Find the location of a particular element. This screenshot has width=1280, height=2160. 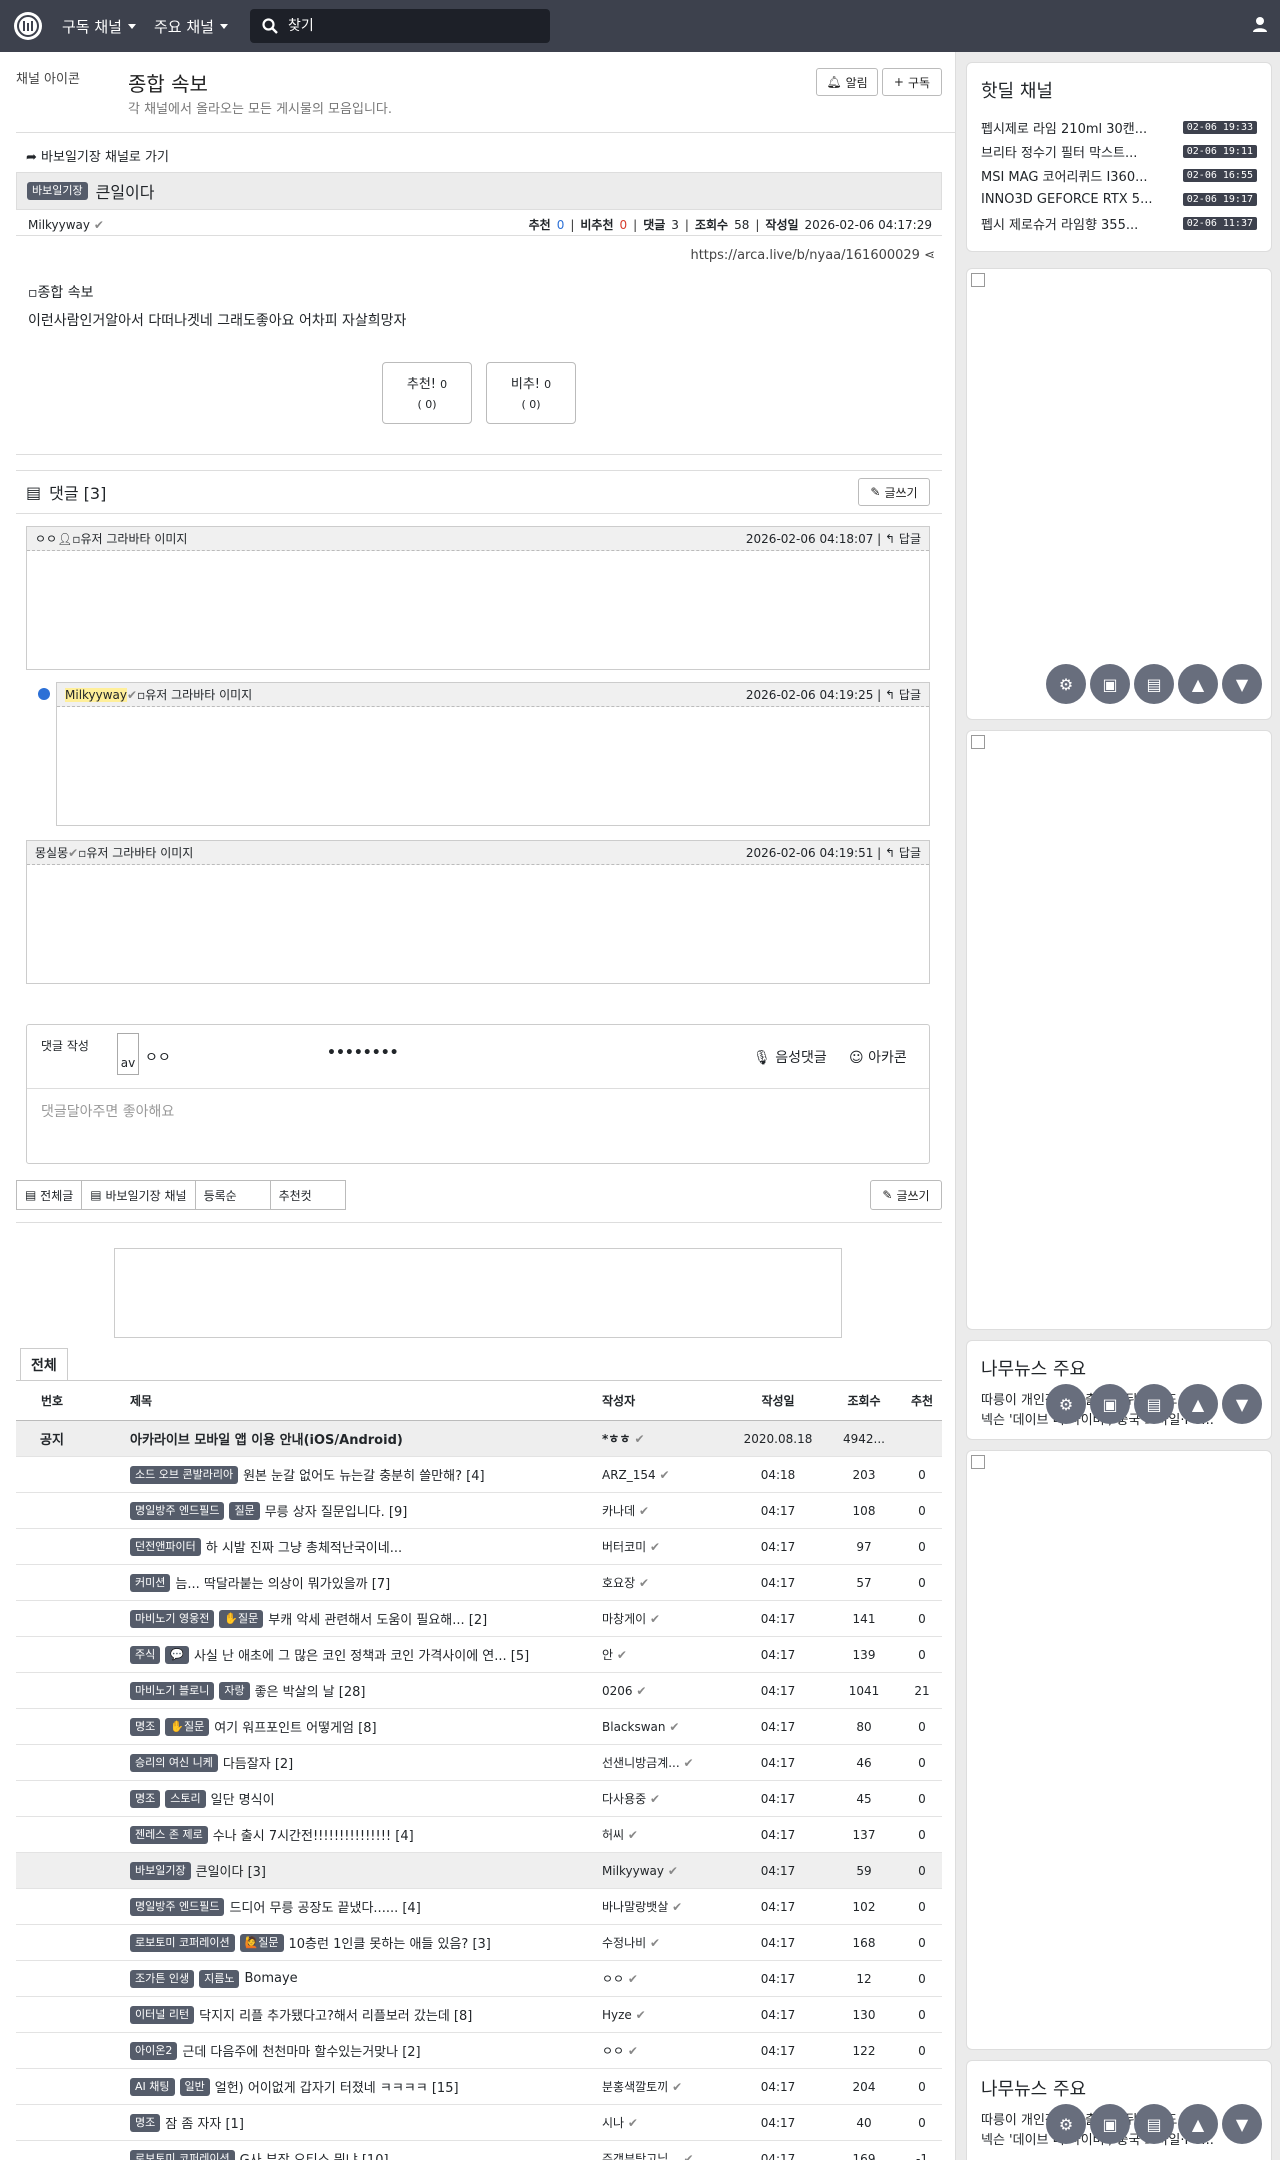

best-cut-select: 추천컷 is located at coordinates (307, 1195).